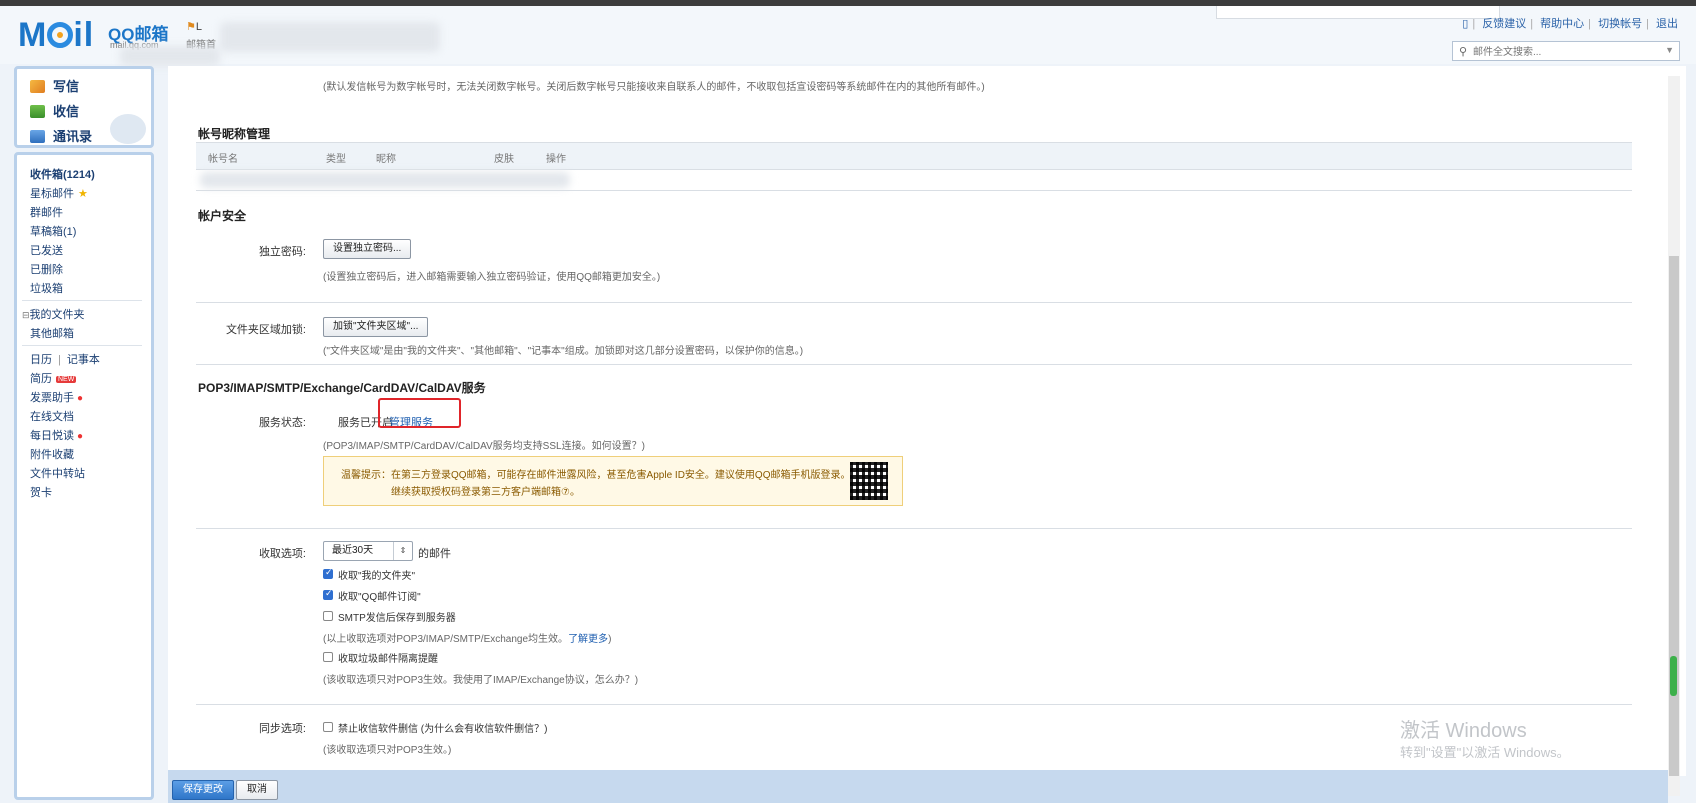 This screenshot has width=1696, height=803. What do you see at coordinates (504, 159) in the screenshot?
I see `col-skin: 皮肤` at bounding box center [504, 159].